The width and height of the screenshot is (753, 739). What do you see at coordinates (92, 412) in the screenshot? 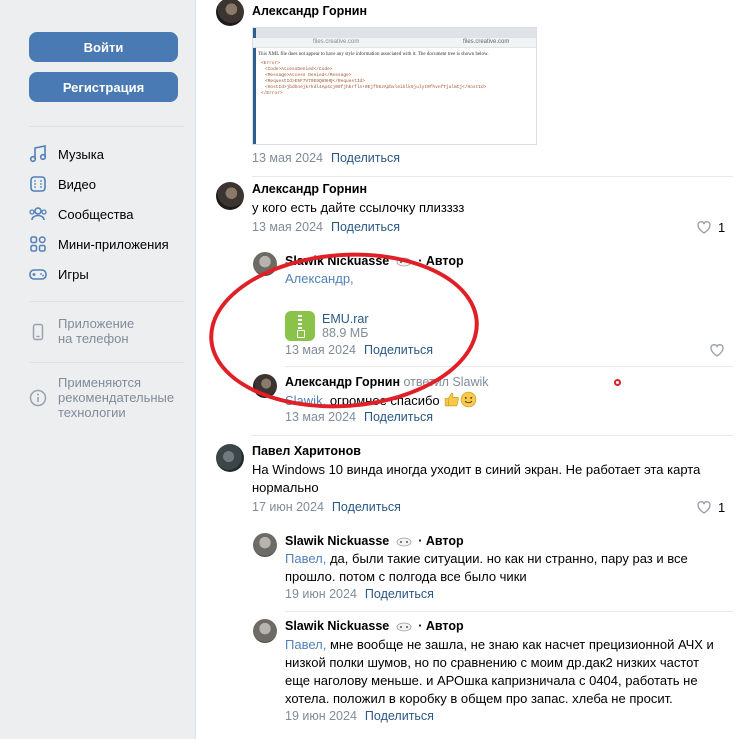
I see `rec-line-3: технологии` at bounding box center [92, 412].